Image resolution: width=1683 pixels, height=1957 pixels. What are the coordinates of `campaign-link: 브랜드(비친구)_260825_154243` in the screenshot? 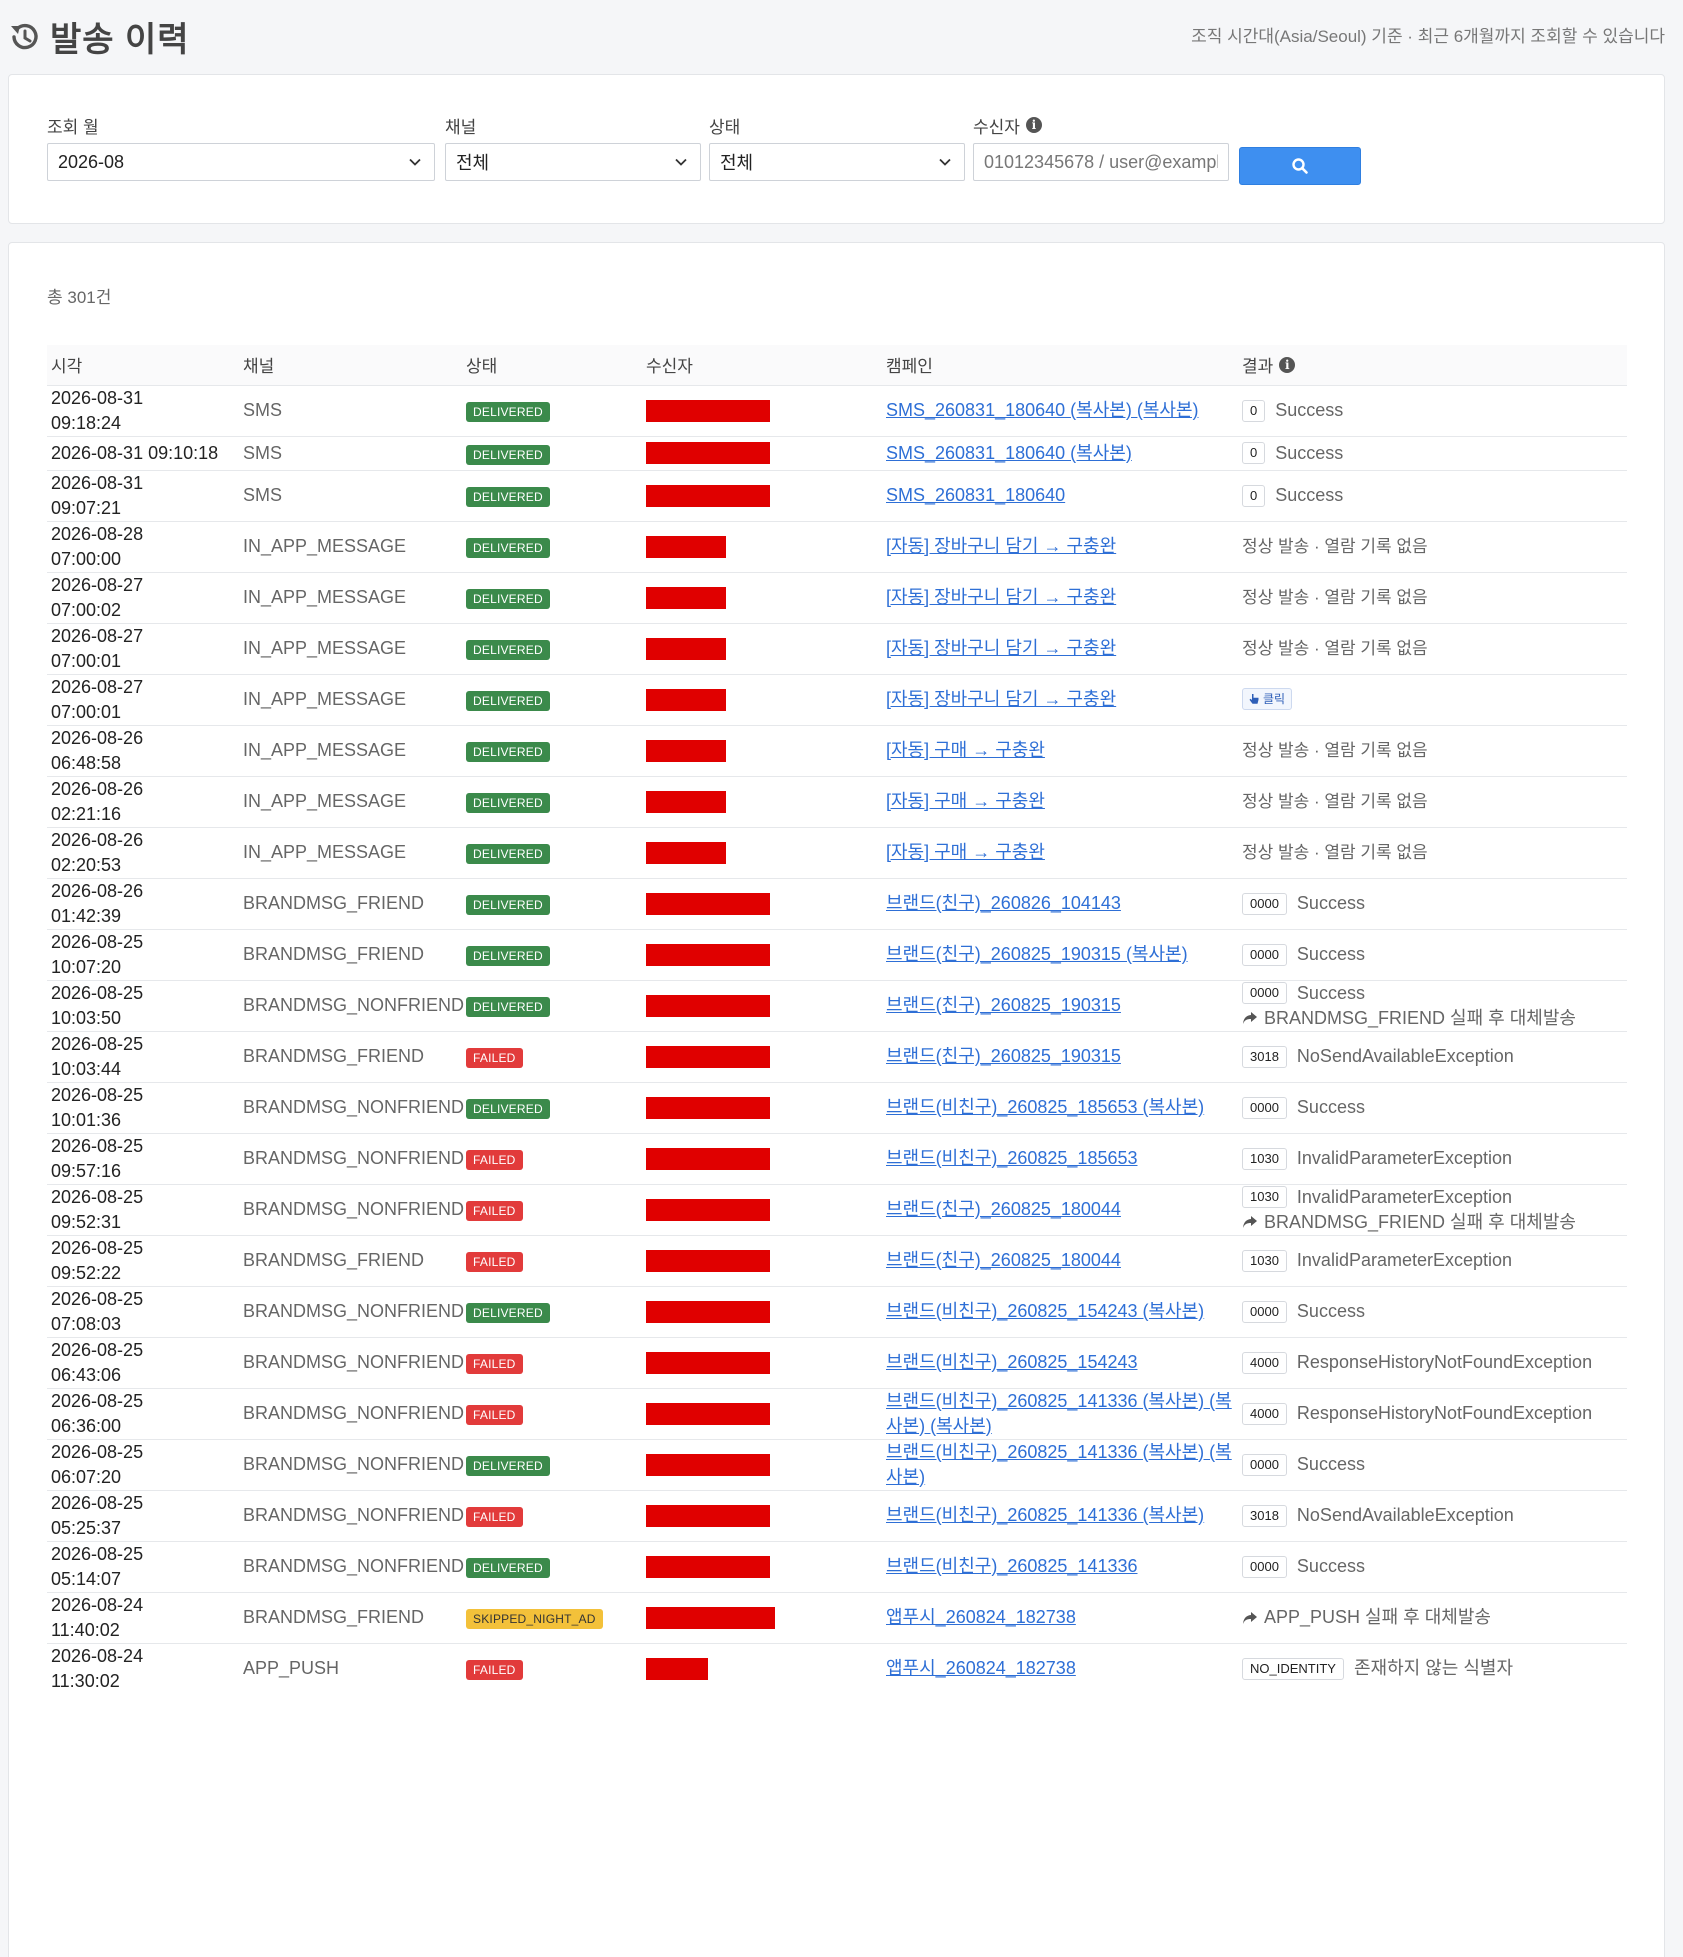 It's located at (1012, 1362).